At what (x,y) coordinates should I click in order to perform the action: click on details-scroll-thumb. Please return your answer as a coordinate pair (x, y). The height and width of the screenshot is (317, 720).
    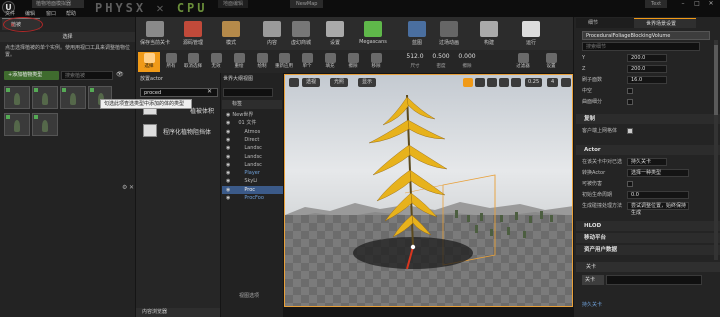
    Looking at the image, I should click on (716, 80).